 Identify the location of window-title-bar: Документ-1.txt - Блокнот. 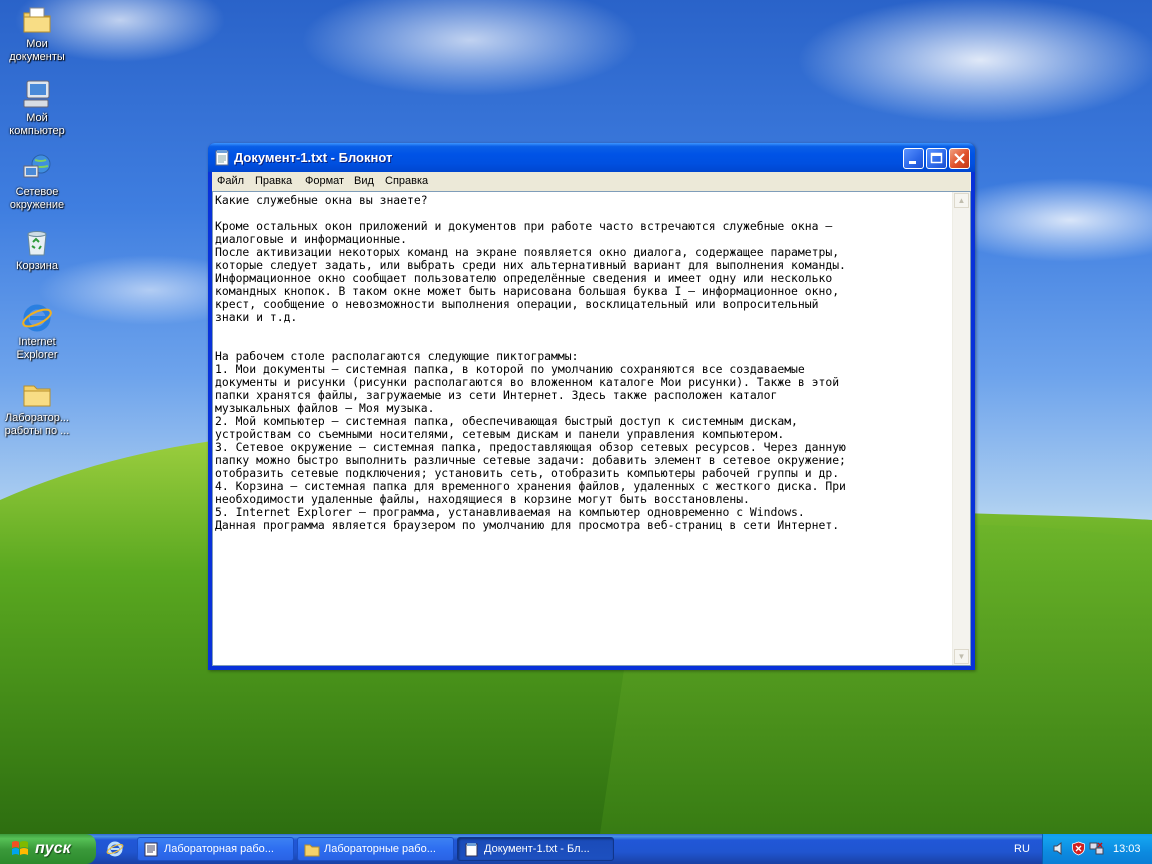
(591, 157).